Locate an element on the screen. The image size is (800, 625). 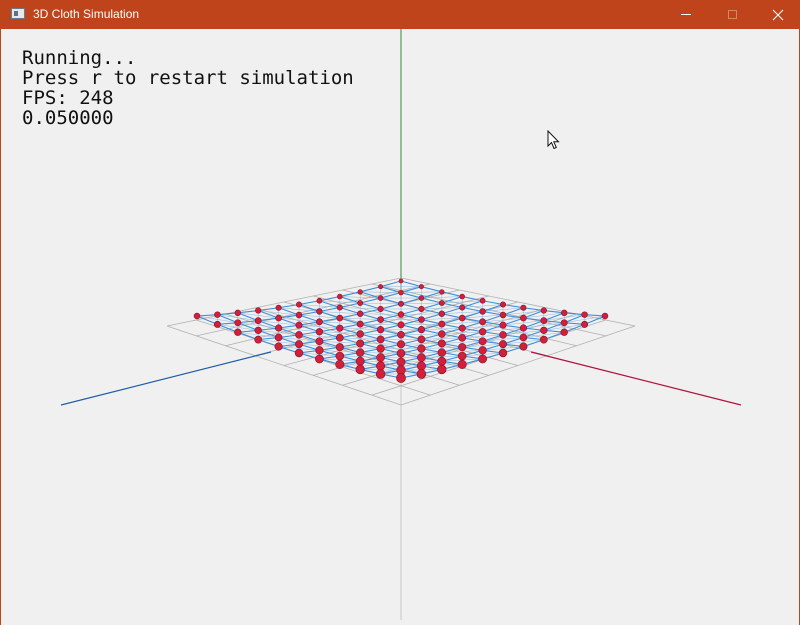
timestep-value: 0.050000 is located at coordinates (68, 118).